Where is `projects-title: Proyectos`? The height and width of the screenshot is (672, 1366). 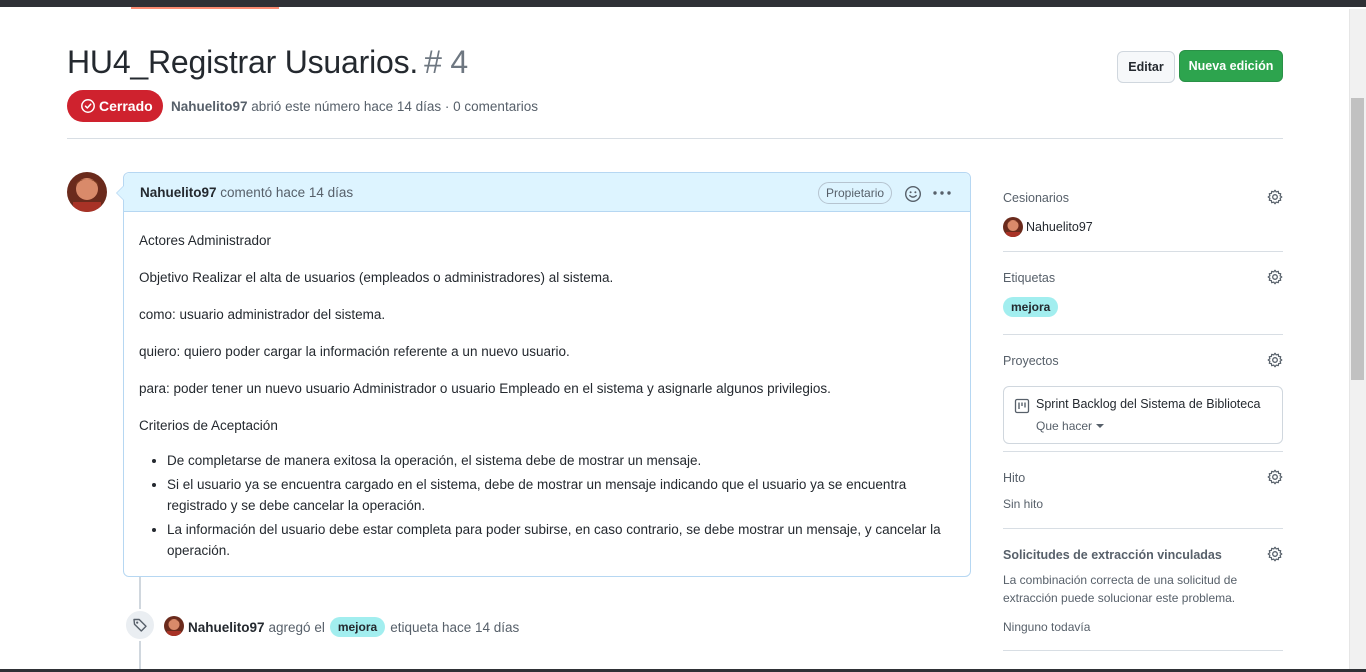
projects-title: Proyectos is located at coordinates (1031, 361).